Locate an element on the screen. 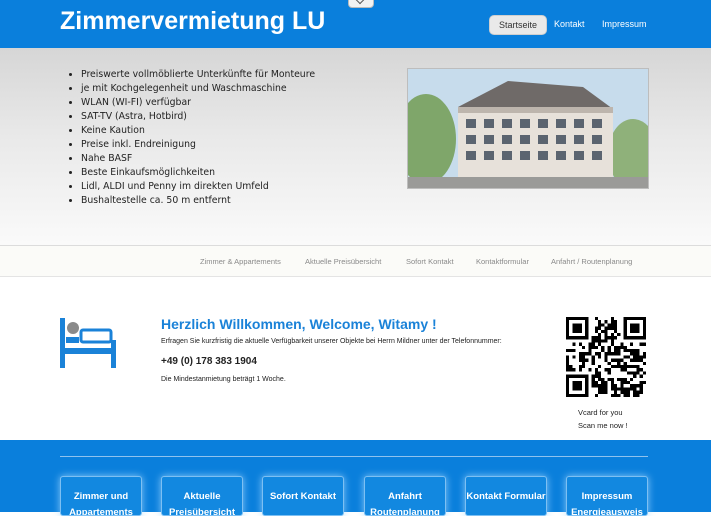 The width and height of the screenshot is (711, 516). subnav-sofort-kontakt: Sofort Kontakt is located at coordinates (430, 261).